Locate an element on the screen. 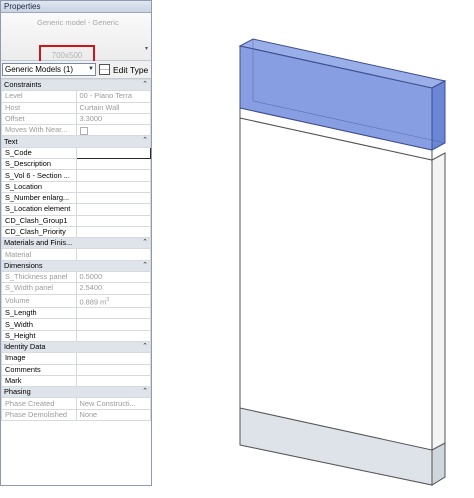  edit-type-button: Edit Type is located at coordinates (123, 69).